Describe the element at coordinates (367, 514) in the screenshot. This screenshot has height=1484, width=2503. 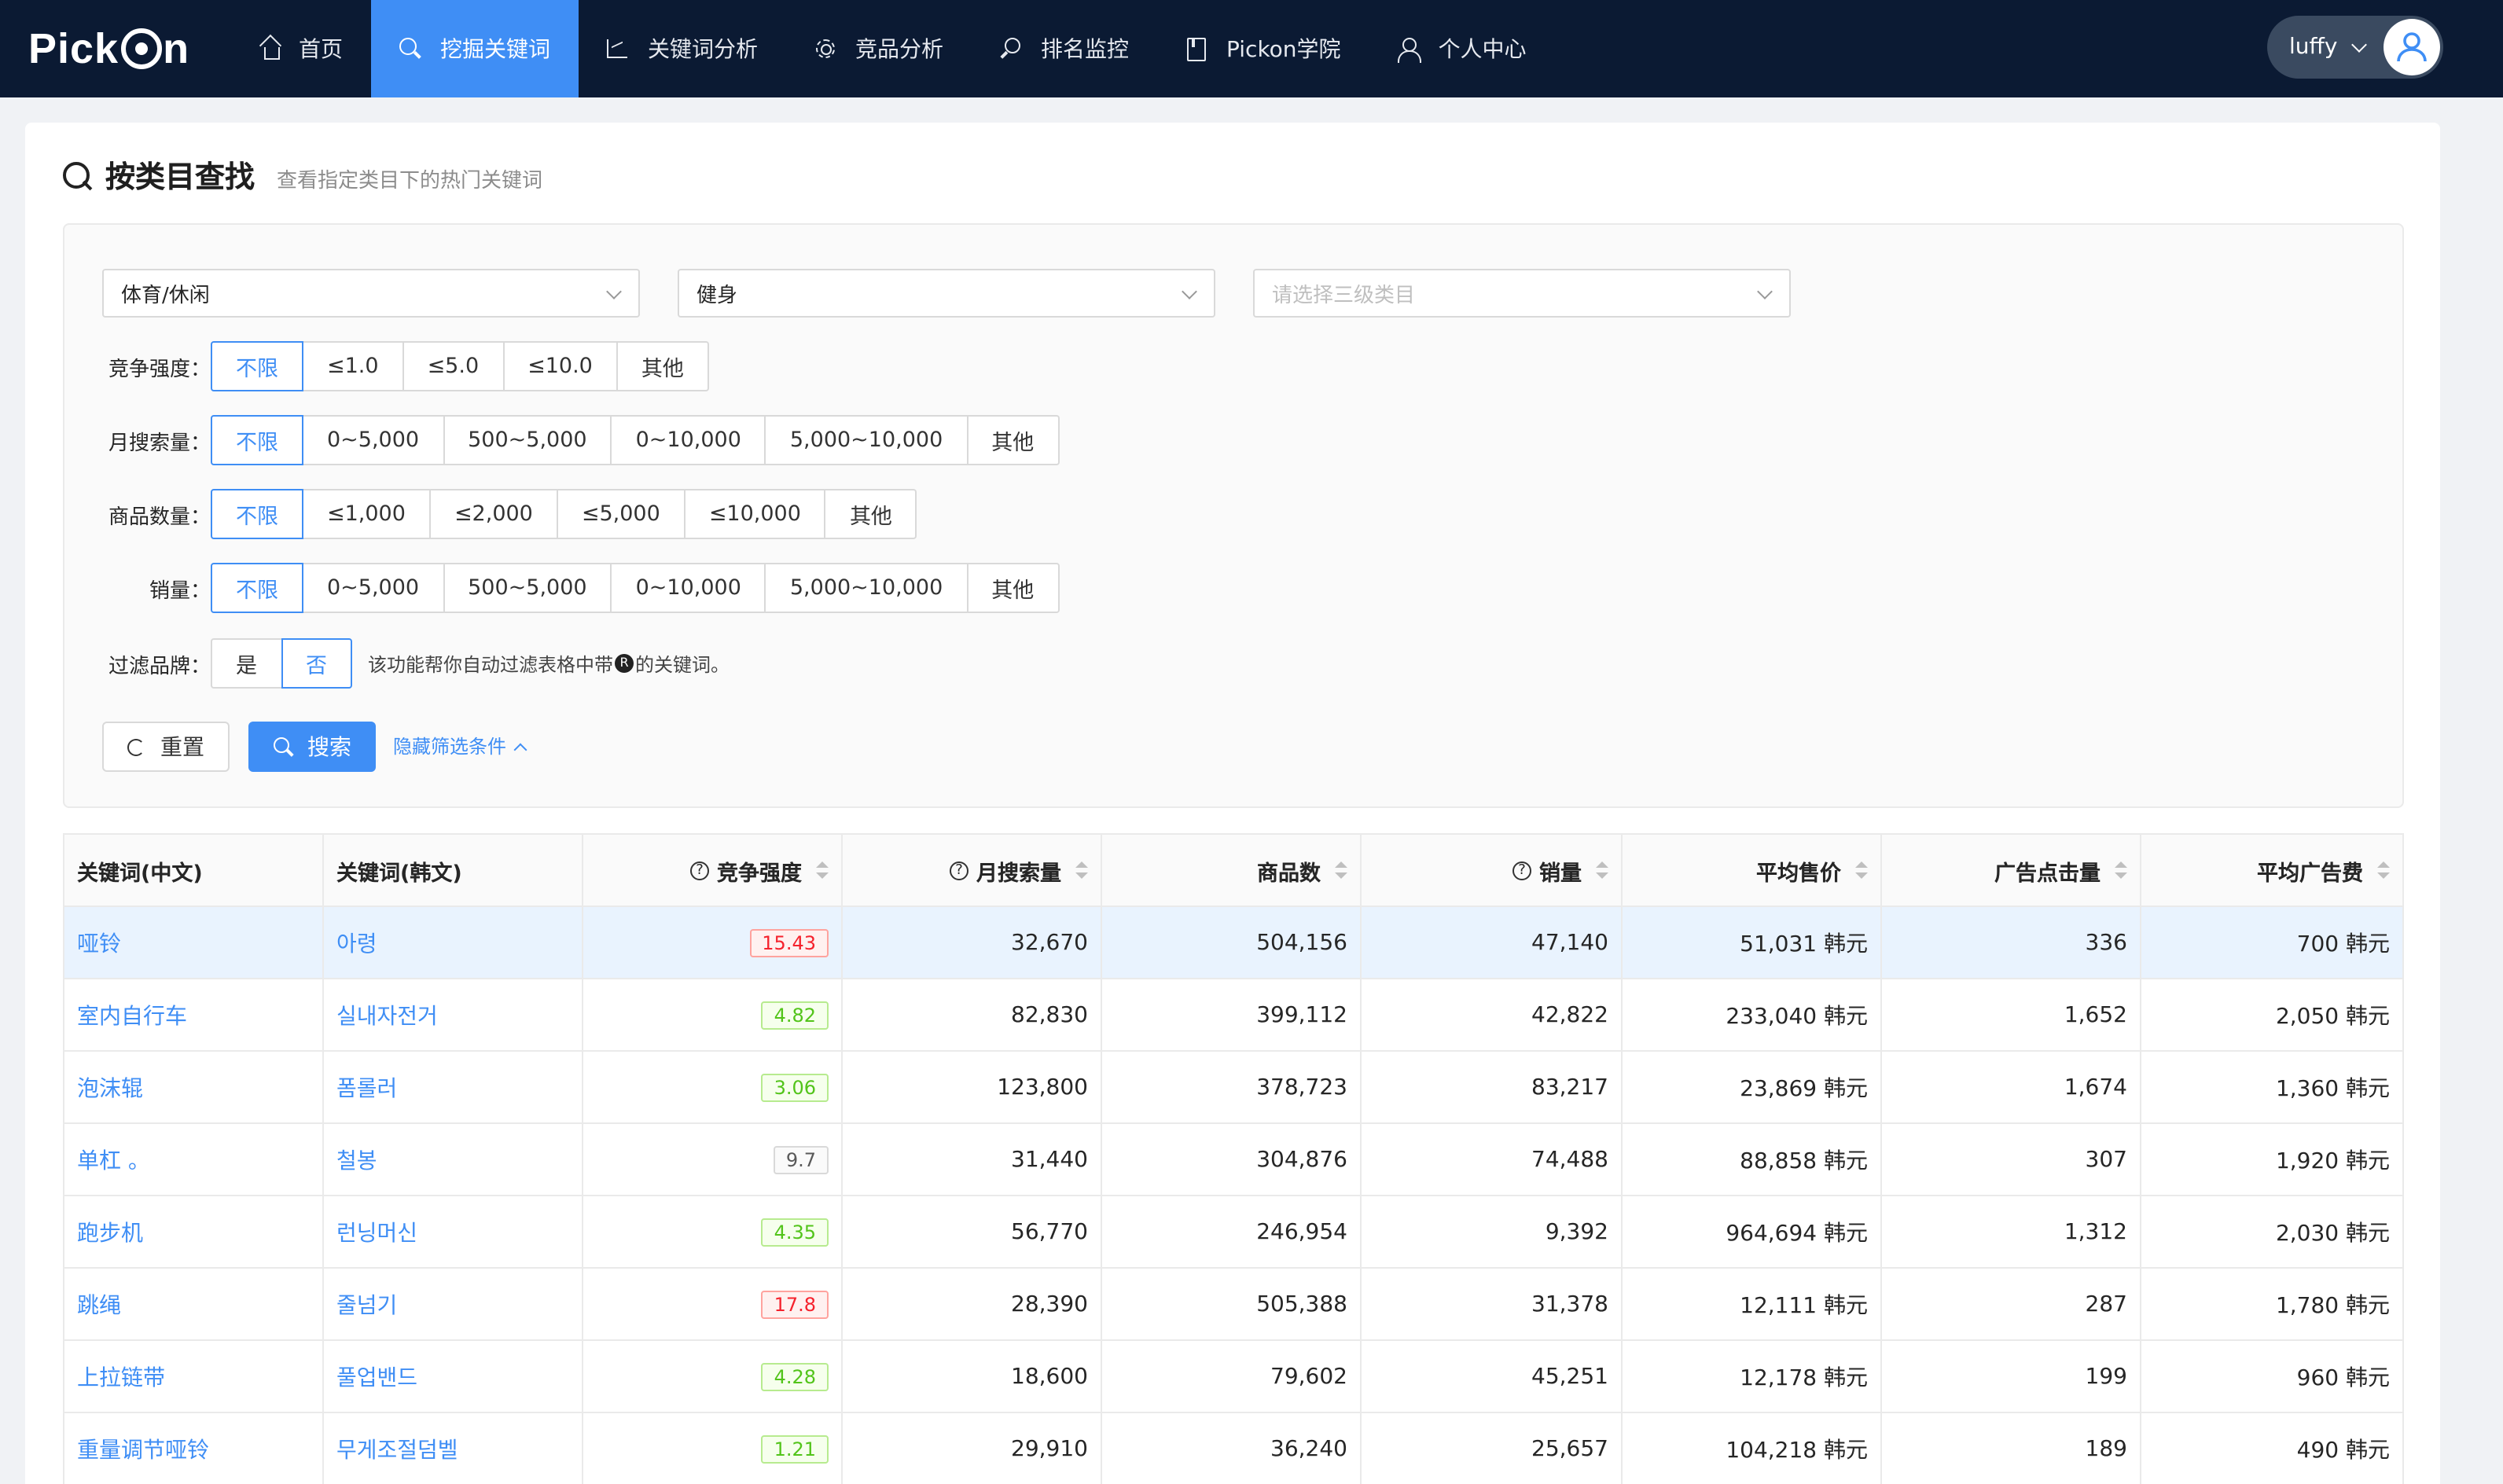
I see `filter-option: ≤1,000` at that location.